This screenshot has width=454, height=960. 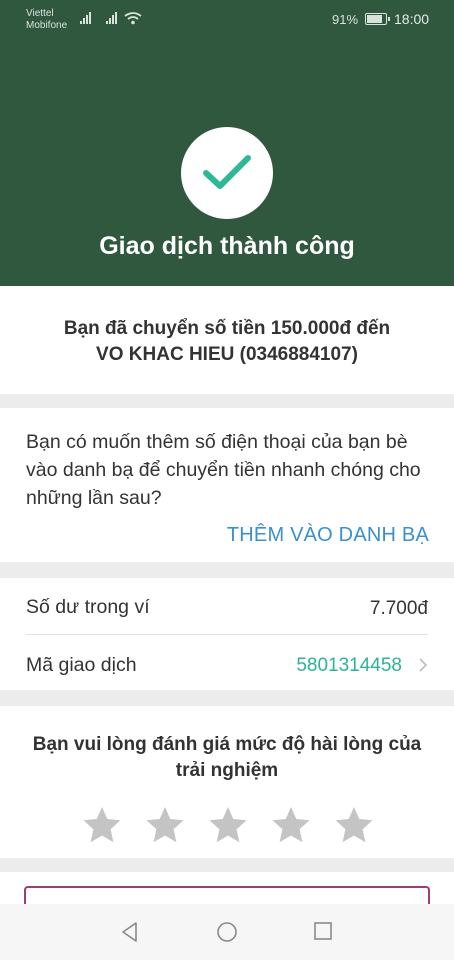 What do you see at coordinates (323, 931) in the screenshot?
I see `recents-square-icon` at bounding box center [323, 931].